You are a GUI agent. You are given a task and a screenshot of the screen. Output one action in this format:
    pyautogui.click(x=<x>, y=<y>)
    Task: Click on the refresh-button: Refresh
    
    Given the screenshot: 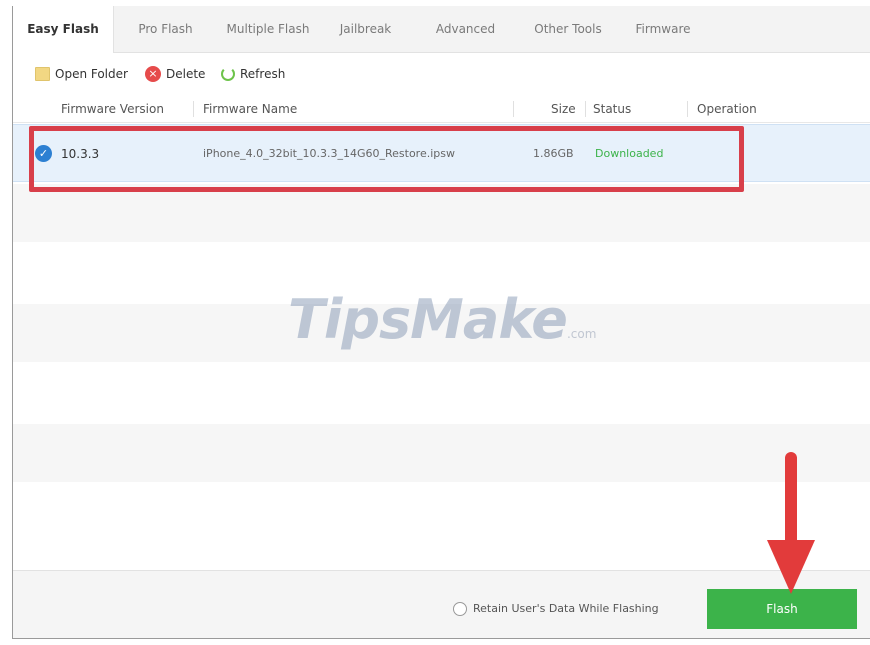 What is the action you would take?
    pyautogui.click(x=253, y=74)
    